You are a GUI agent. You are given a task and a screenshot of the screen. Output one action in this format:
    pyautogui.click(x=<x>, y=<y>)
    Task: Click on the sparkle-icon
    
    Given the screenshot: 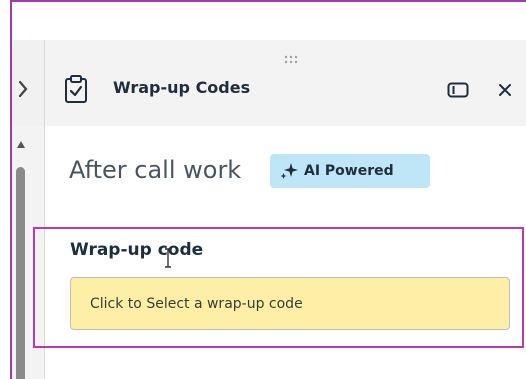 What is the action you would take?
    pyautogui.click(x=289, y=171)
    